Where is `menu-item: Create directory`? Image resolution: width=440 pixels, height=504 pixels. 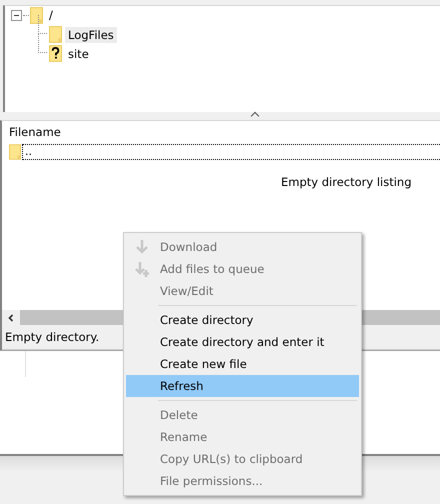
menu-item: Create directory is located at coordinates (242, 320).